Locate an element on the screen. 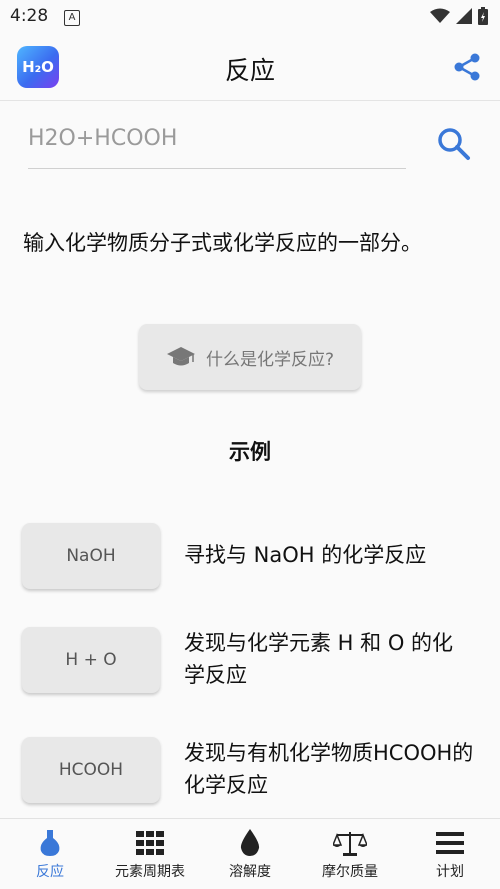 Image resolution: width=500 pixels, height=889 pixels. battery-icon is located at coordinates (483, 16).